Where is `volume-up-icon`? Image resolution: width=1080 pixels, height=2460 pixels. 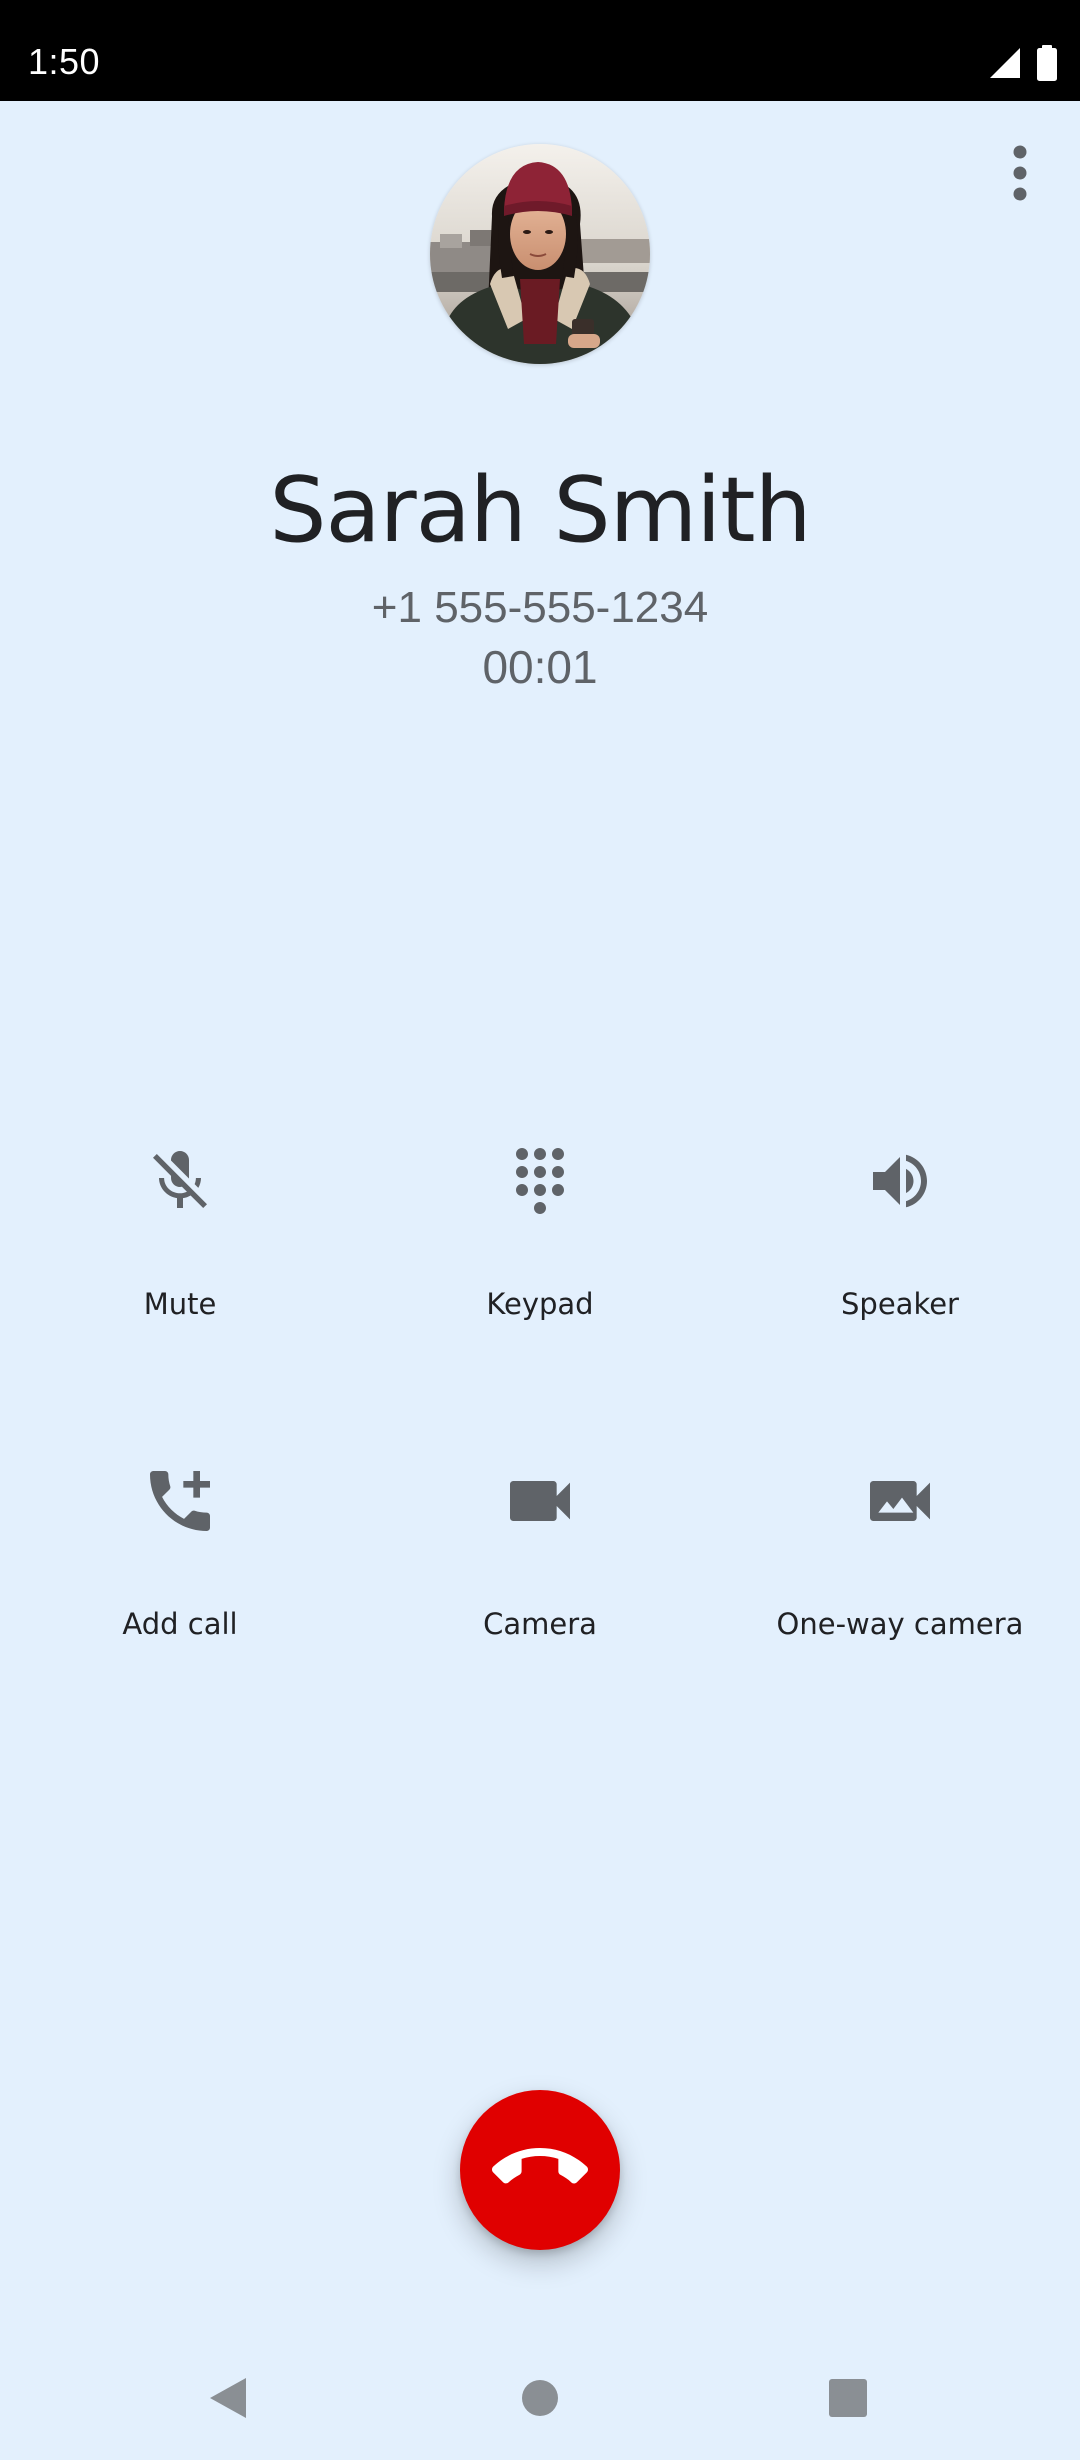
volume-up-icon is located at coordinates (900, 1181).